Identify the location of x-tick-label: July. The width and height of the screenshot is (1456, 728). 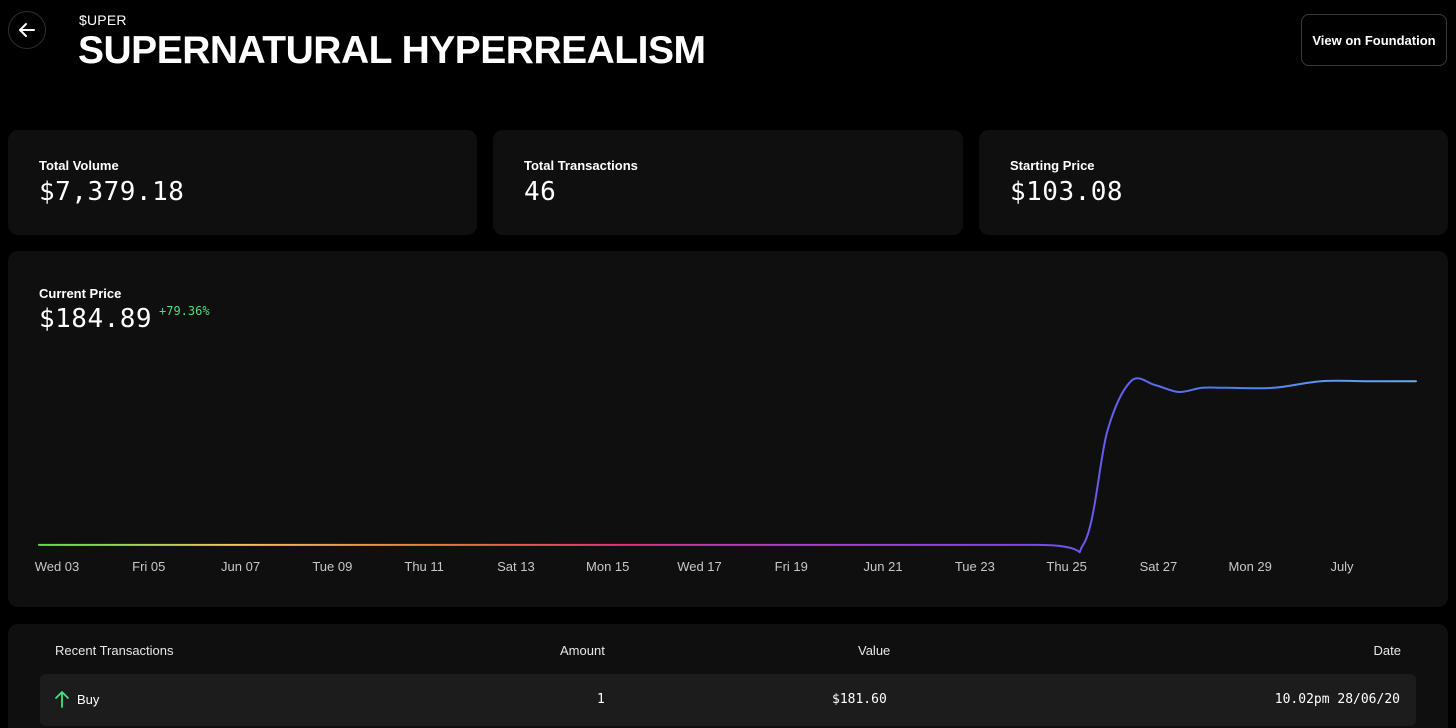
(1342, 566).